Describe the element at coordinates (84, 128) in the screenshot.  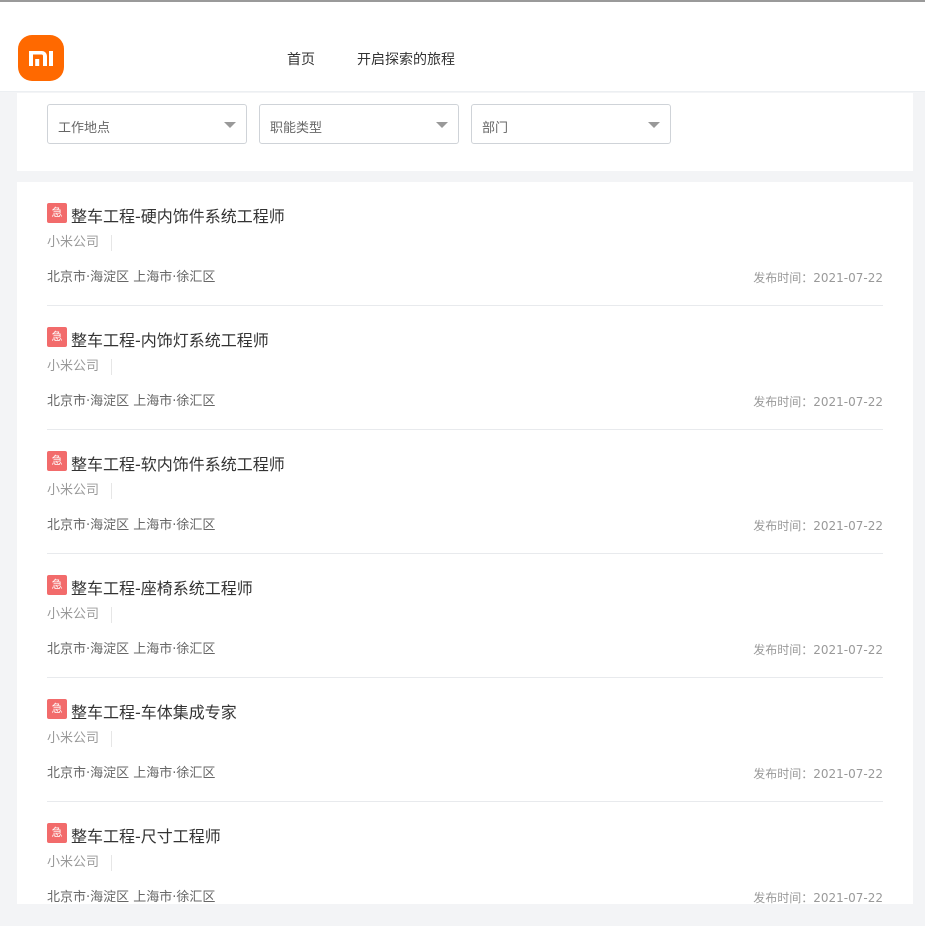
I see `location-select-placeholder: 工作地点` at that location.